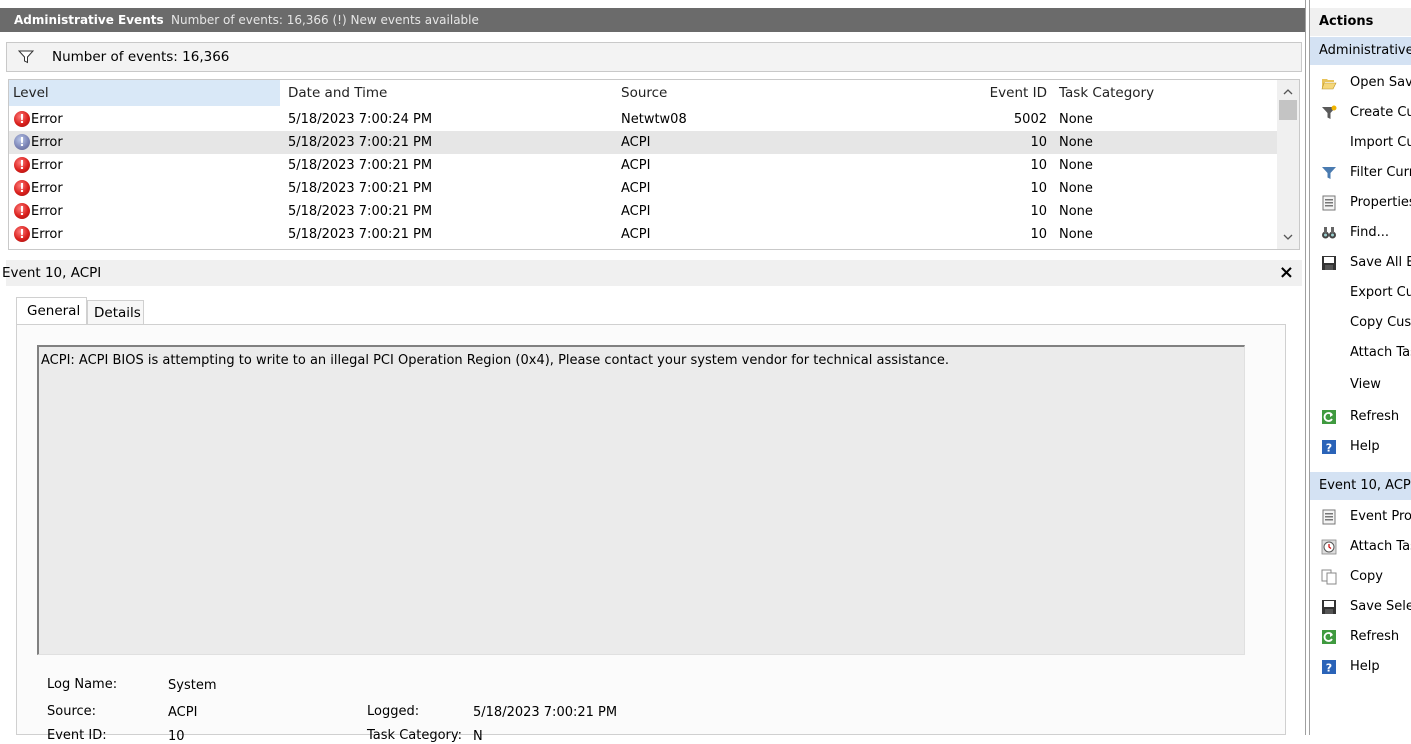 Image resolution: width=1411 pixels, height=744 pixels. I want to click on log-name-value: System, so click(192, 685).